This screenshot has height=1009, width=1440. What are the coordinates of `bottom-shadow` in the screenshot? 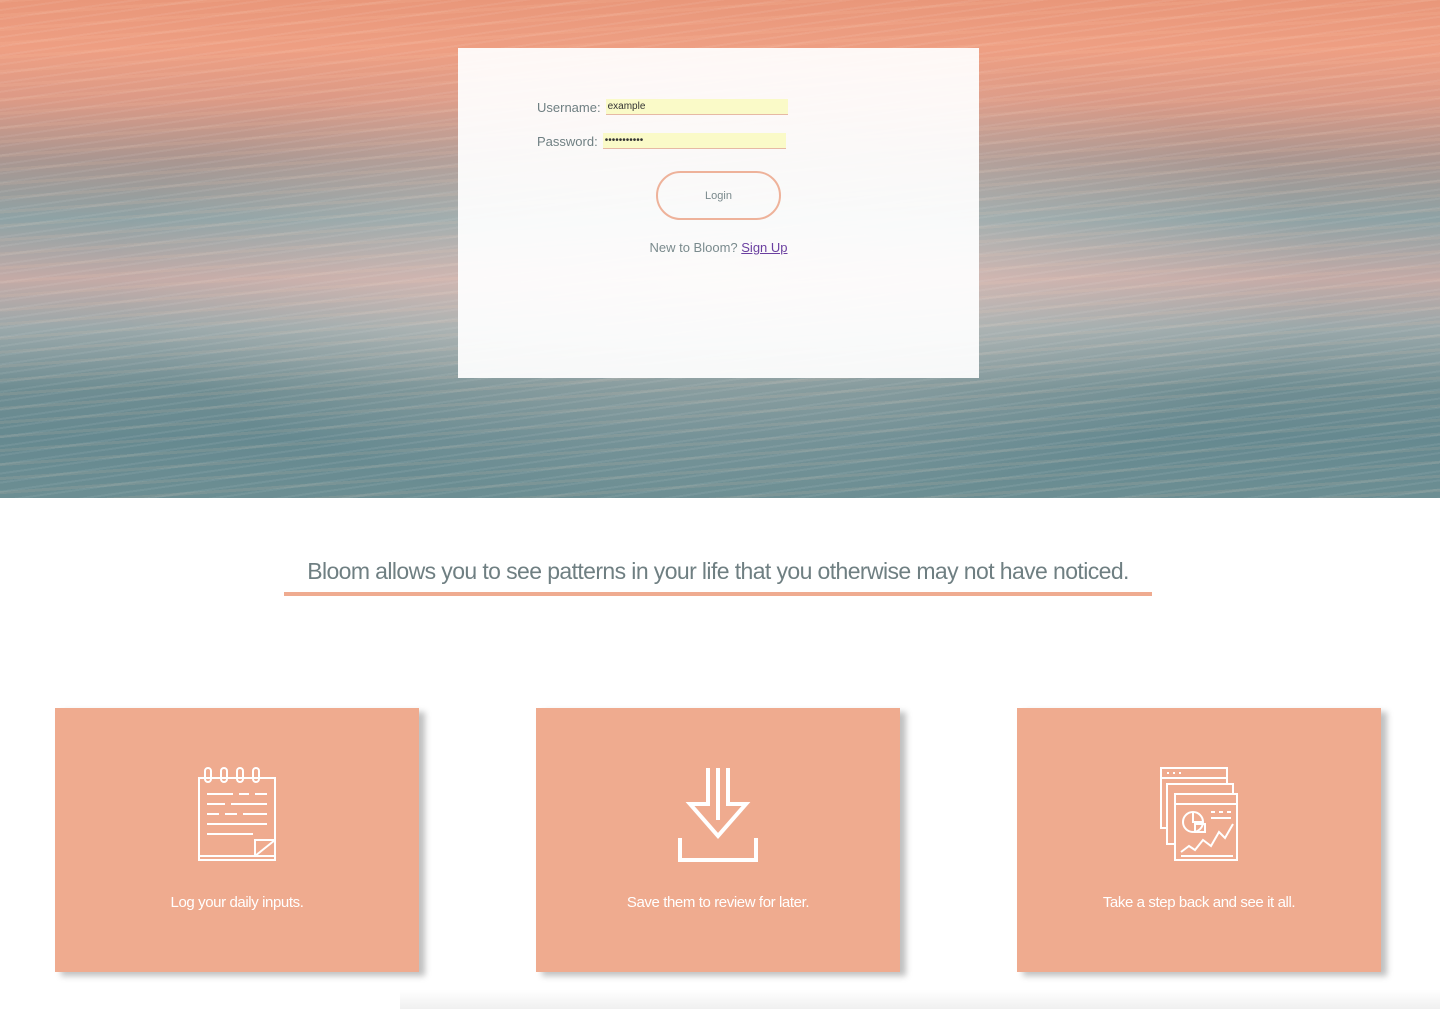 It's located at (920, 999).